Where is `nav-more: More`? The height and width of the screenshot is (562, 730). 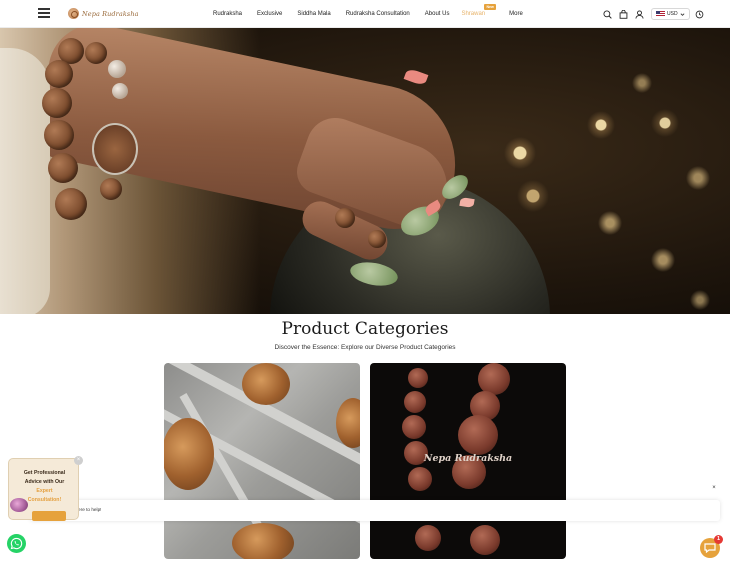
nav-more: More is located at coordinates (516, 14).